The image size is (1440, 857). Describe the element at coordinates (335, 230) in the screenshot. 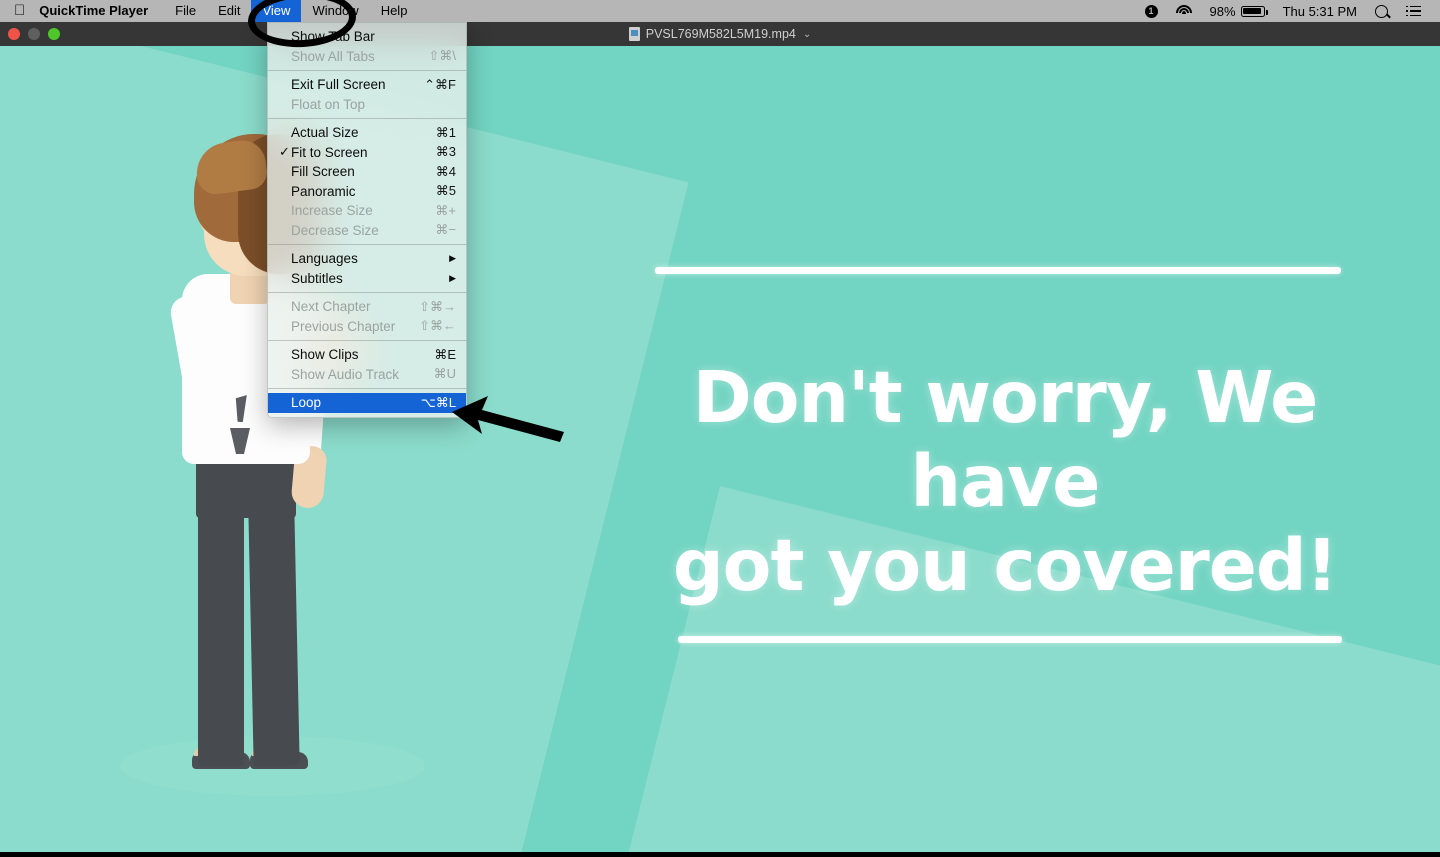

I see `menu-item-label: Decrease Size` at that location.